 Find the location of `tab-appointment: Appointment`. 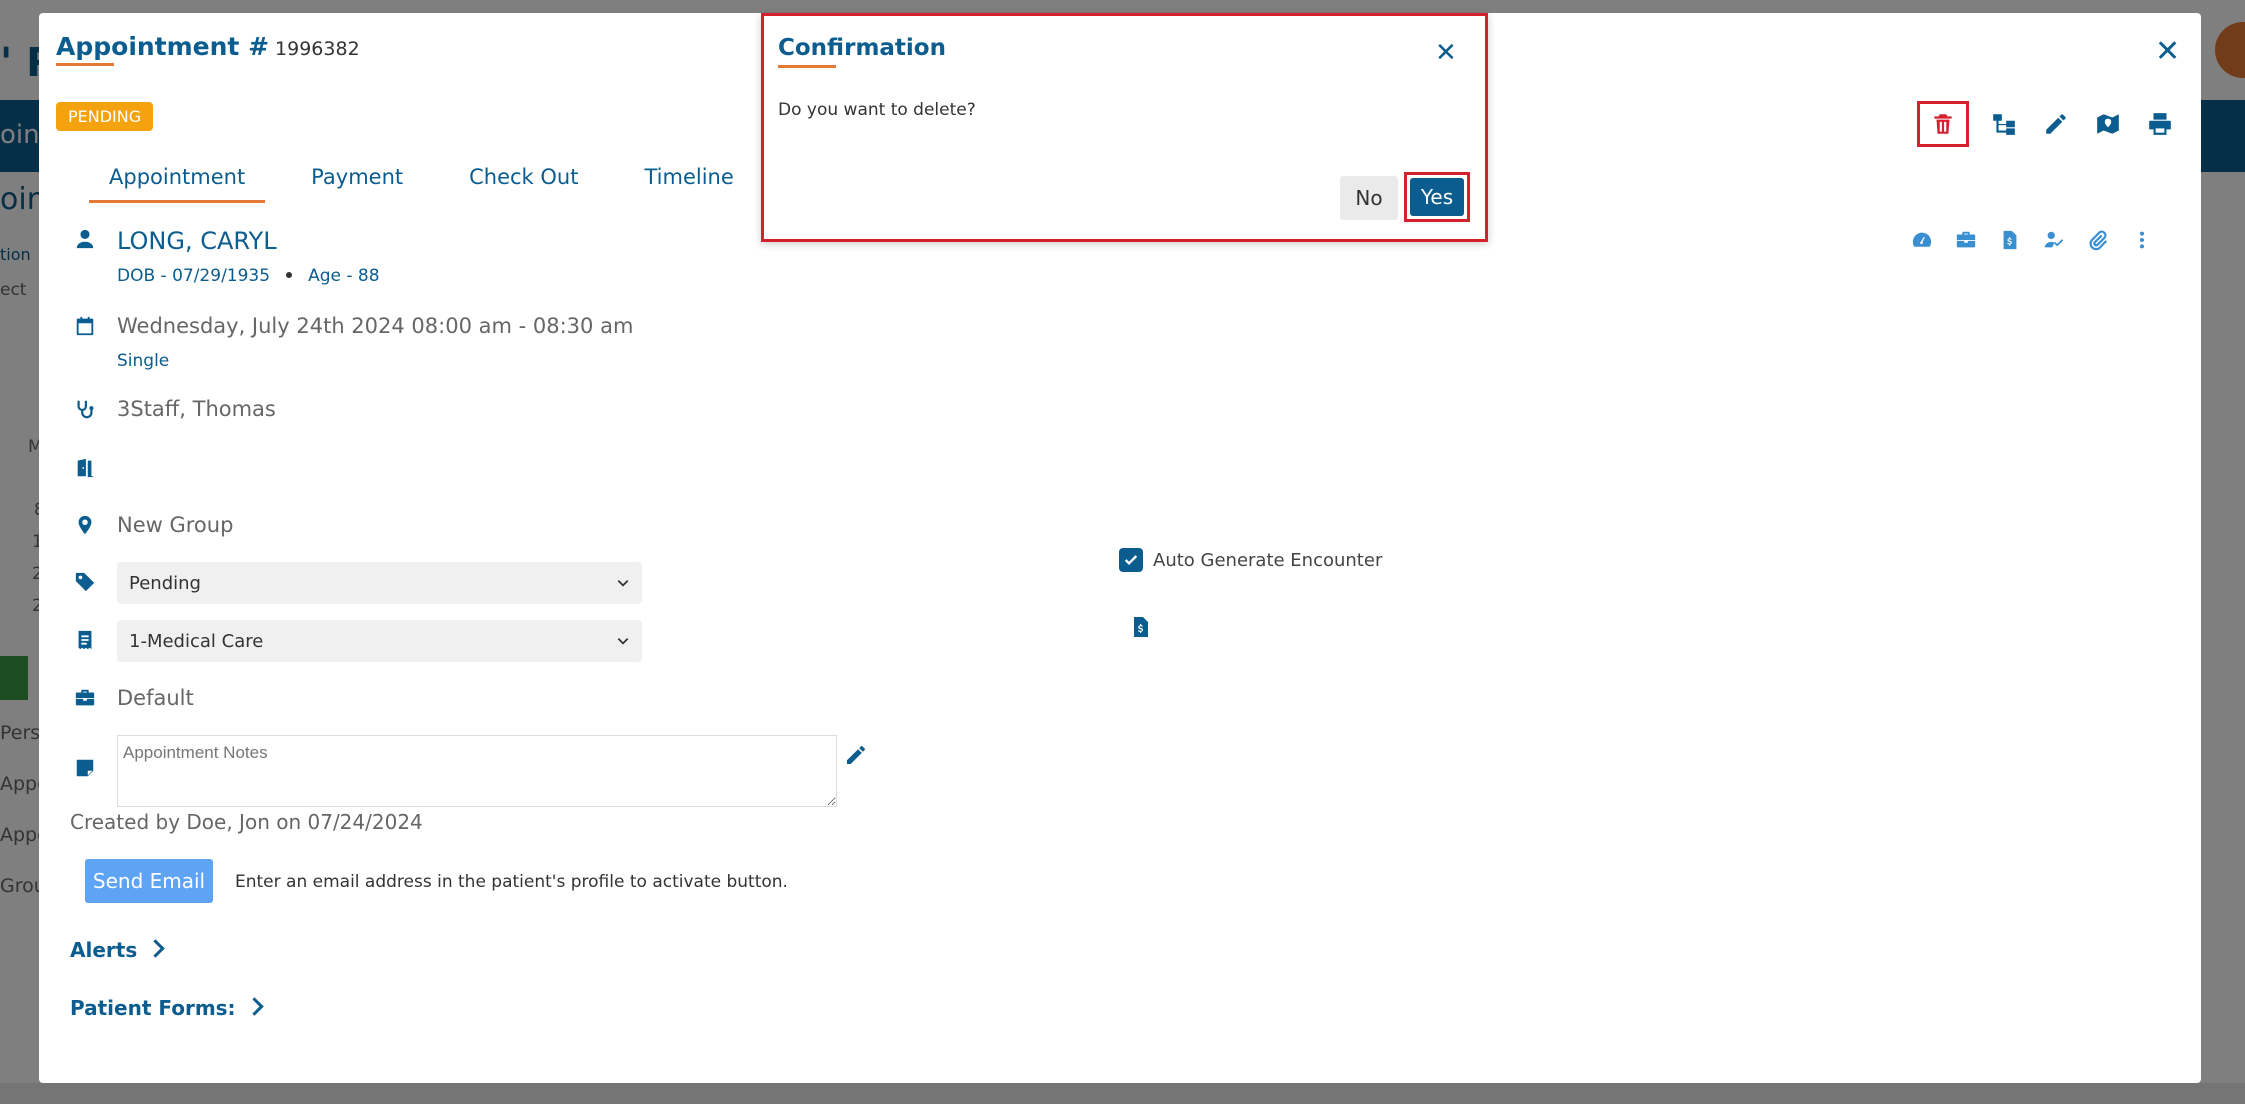

tab-appointment: Appointment is located at coordinates (177, 178).